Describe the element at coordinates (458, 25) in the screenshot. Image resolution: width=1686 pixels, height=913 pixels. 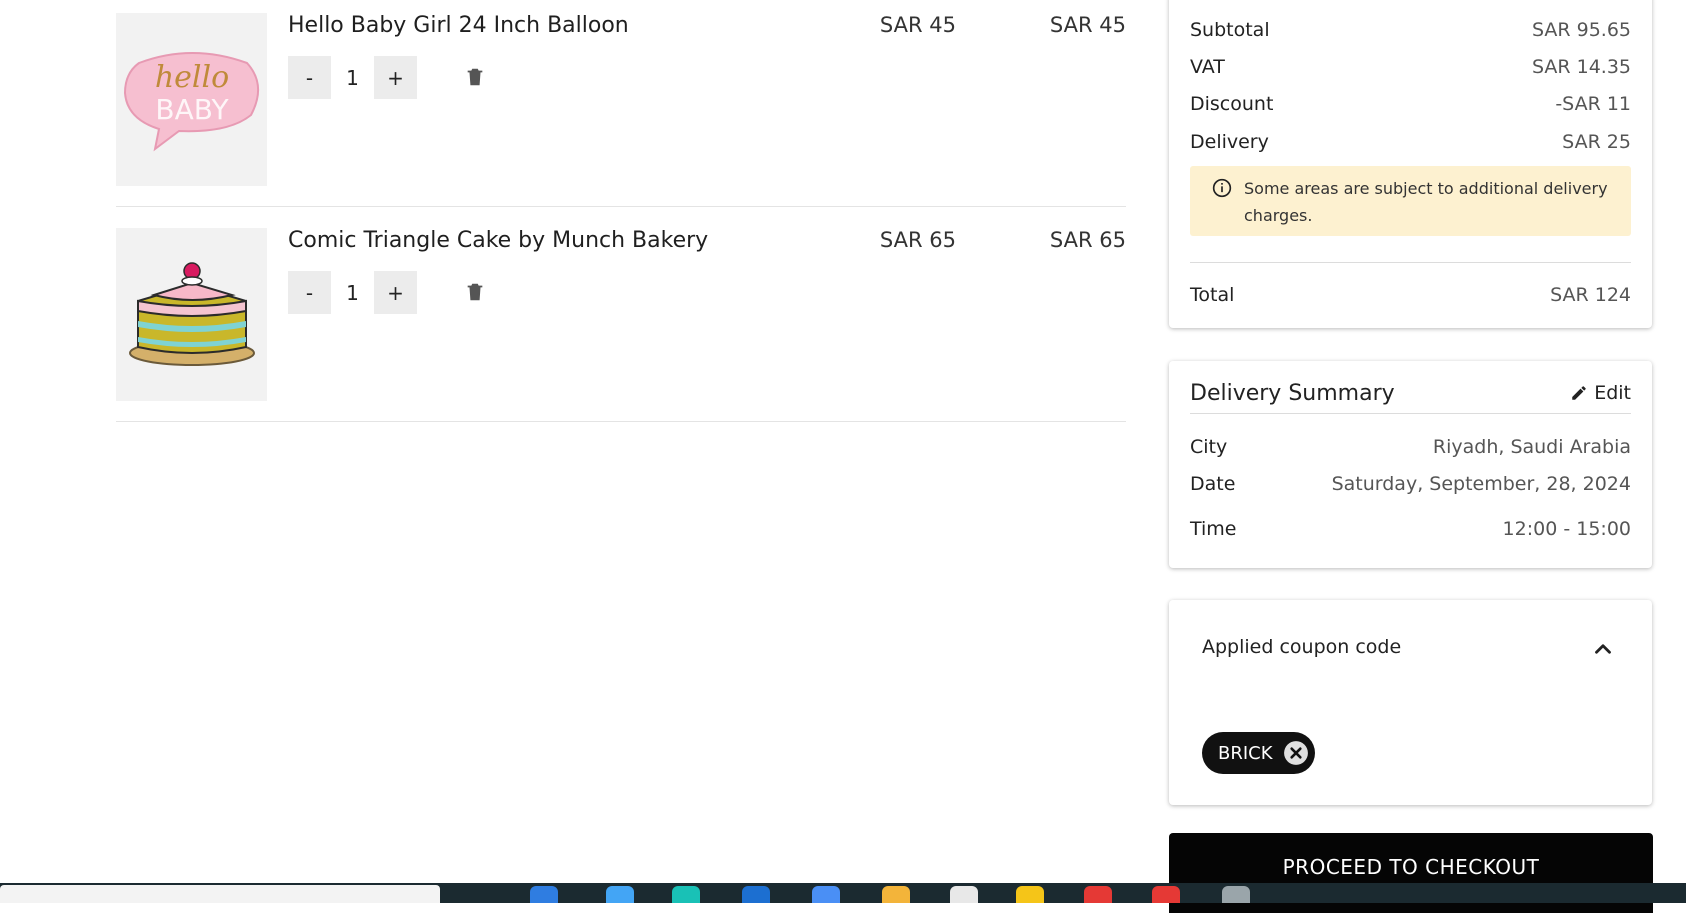
I see `product-name: Hello Baby Girl 24 Inch Balloon` at that location.